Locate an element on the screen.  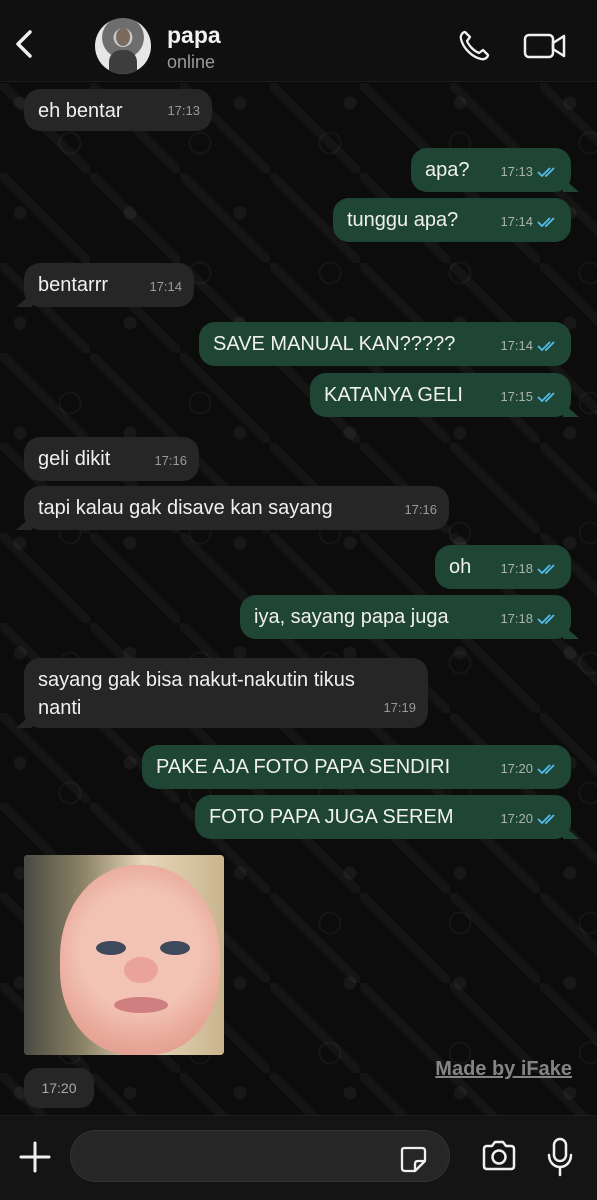
message-incoming: bentarrr 17:14 is located at coordinates (109, 285).